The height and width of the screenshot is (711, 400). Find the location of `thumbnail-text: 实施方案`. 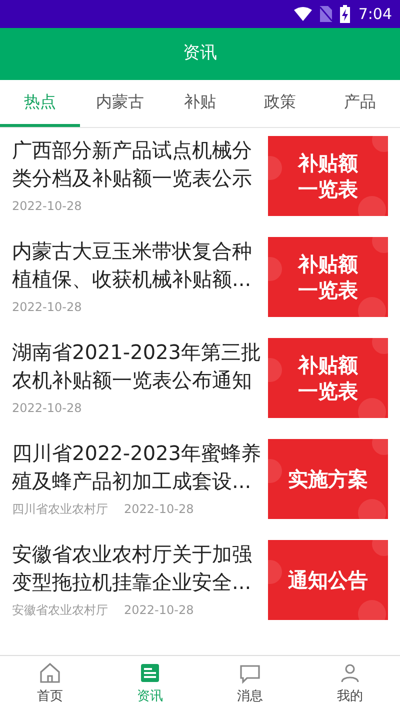

thumbnail-text: 实施方案 is located at coordinates (328, 479).